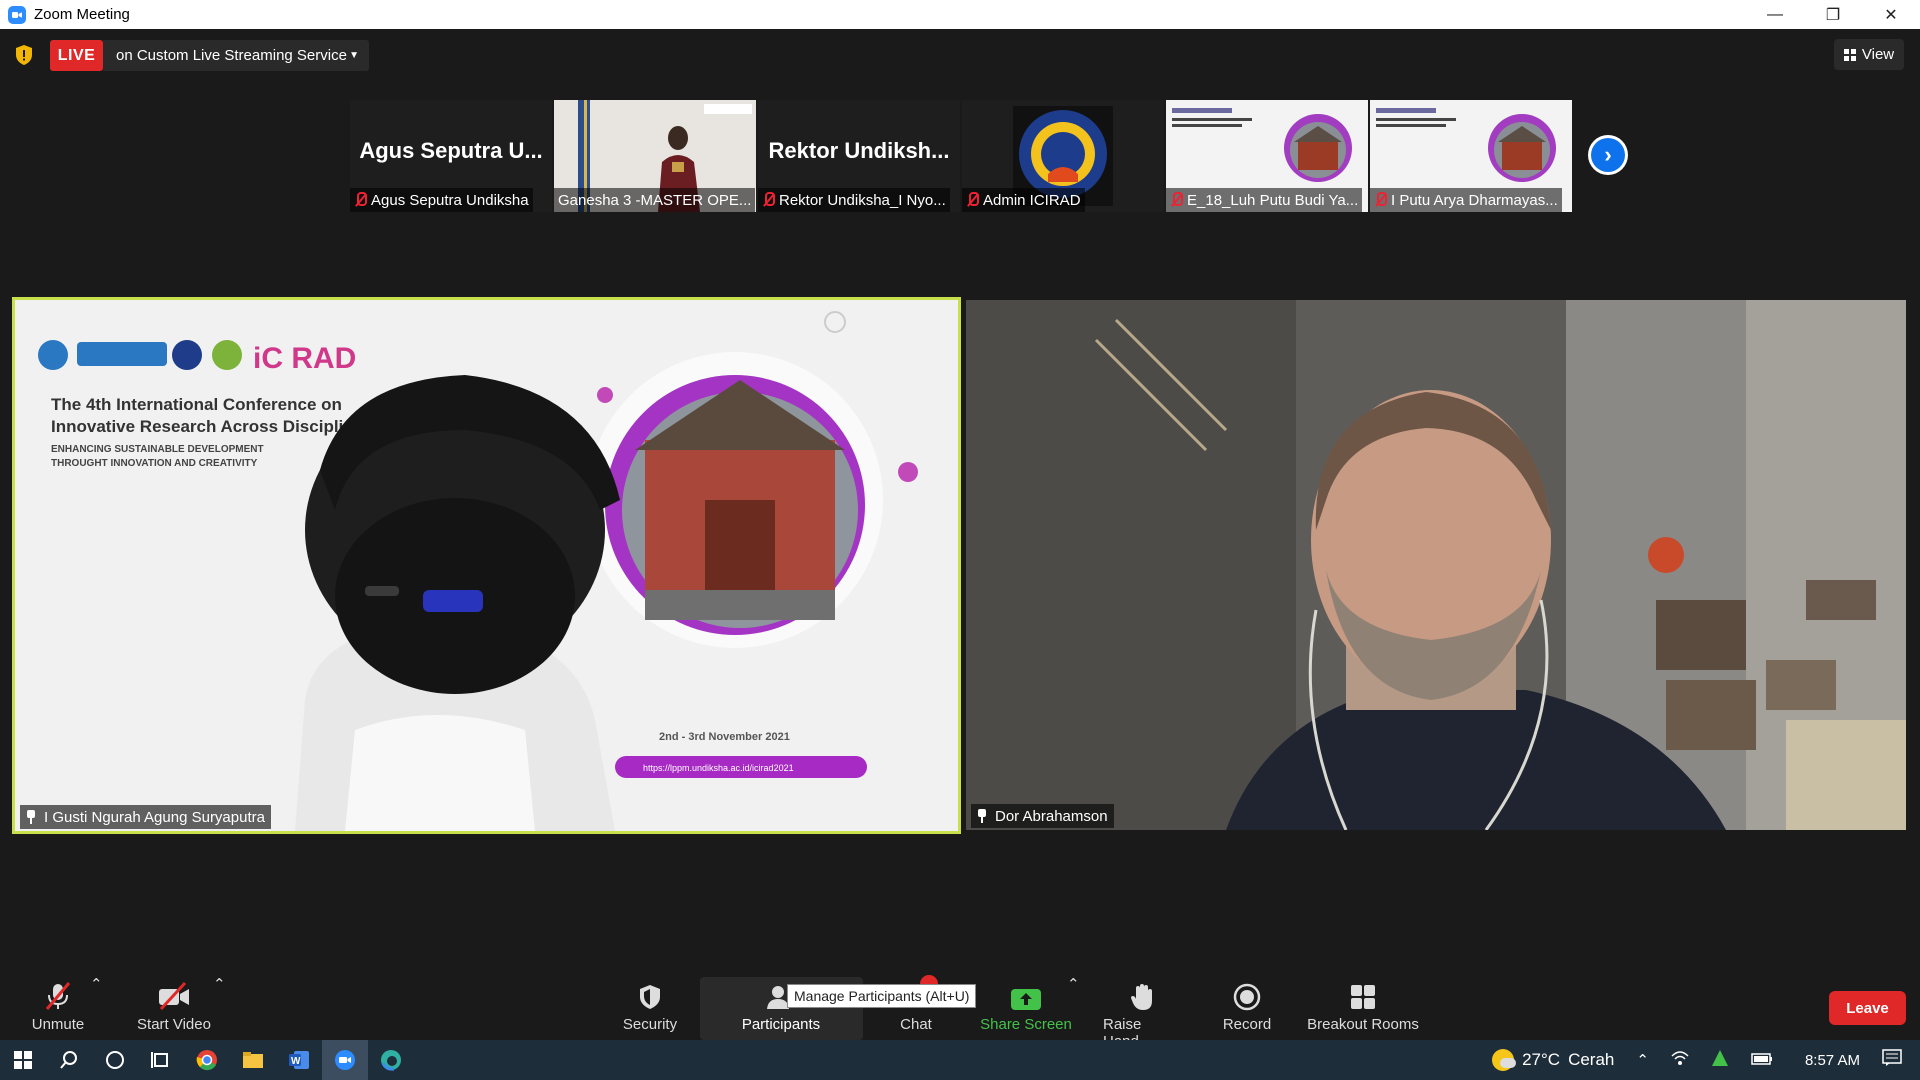 Image resolution: width=1920 pixels, height=1080 pixels. I want to click on security-label: Security, so click(650, 1024).